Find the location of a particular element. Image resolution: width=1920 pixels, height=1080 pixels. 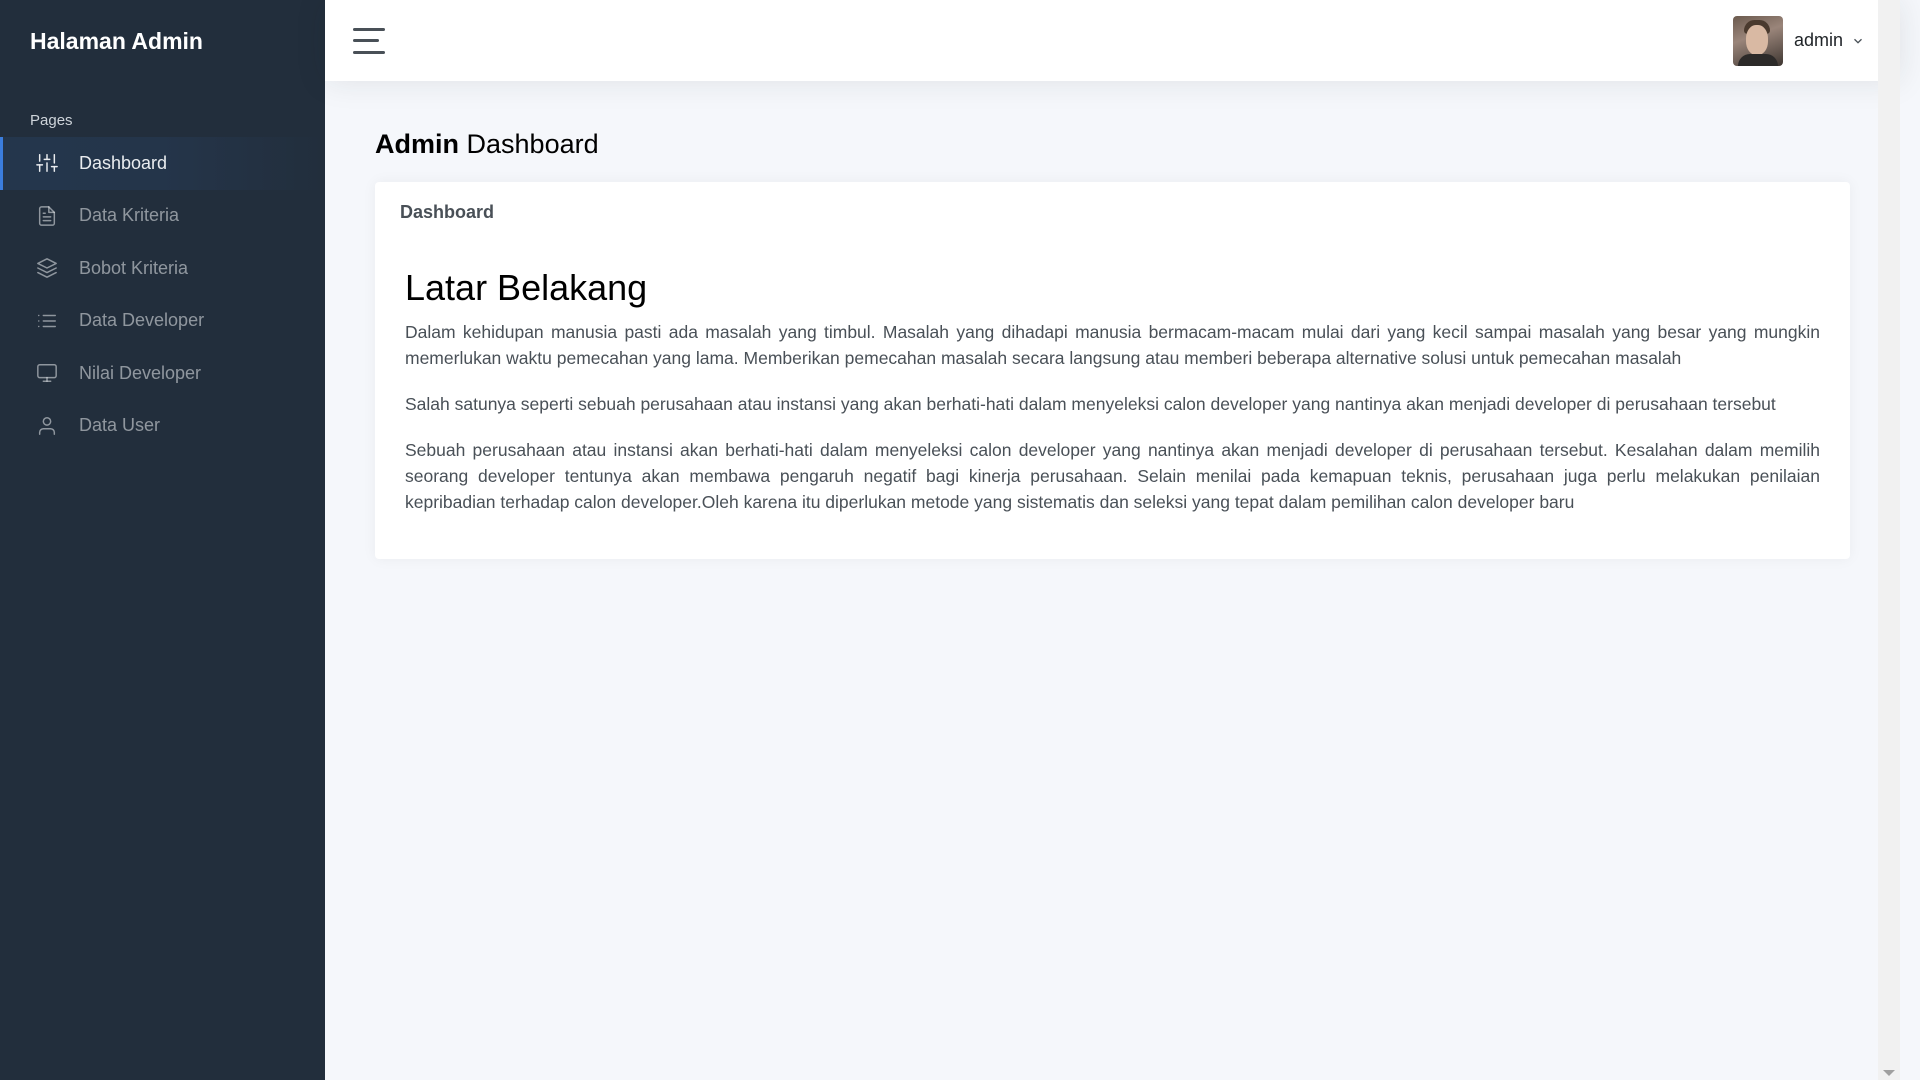

scroll-down-arrow-icon is located at coordinates (1889, 1073).